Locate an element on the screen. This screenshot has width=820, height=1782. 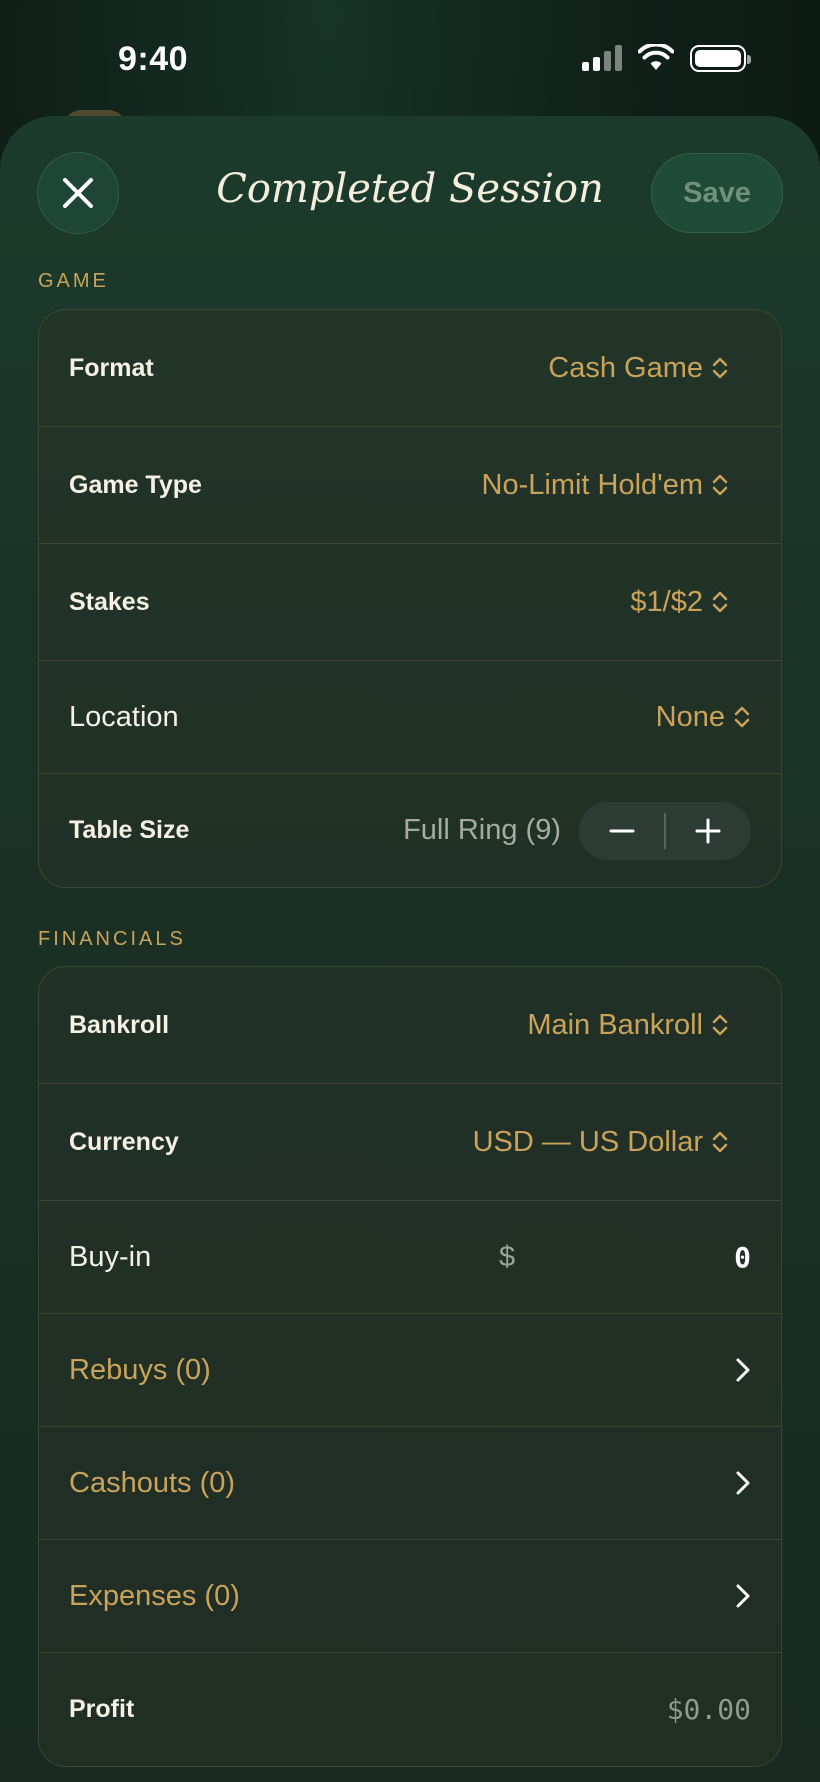
bankroll-picker: Main Bankroll is located at coordinates (628, 1025).